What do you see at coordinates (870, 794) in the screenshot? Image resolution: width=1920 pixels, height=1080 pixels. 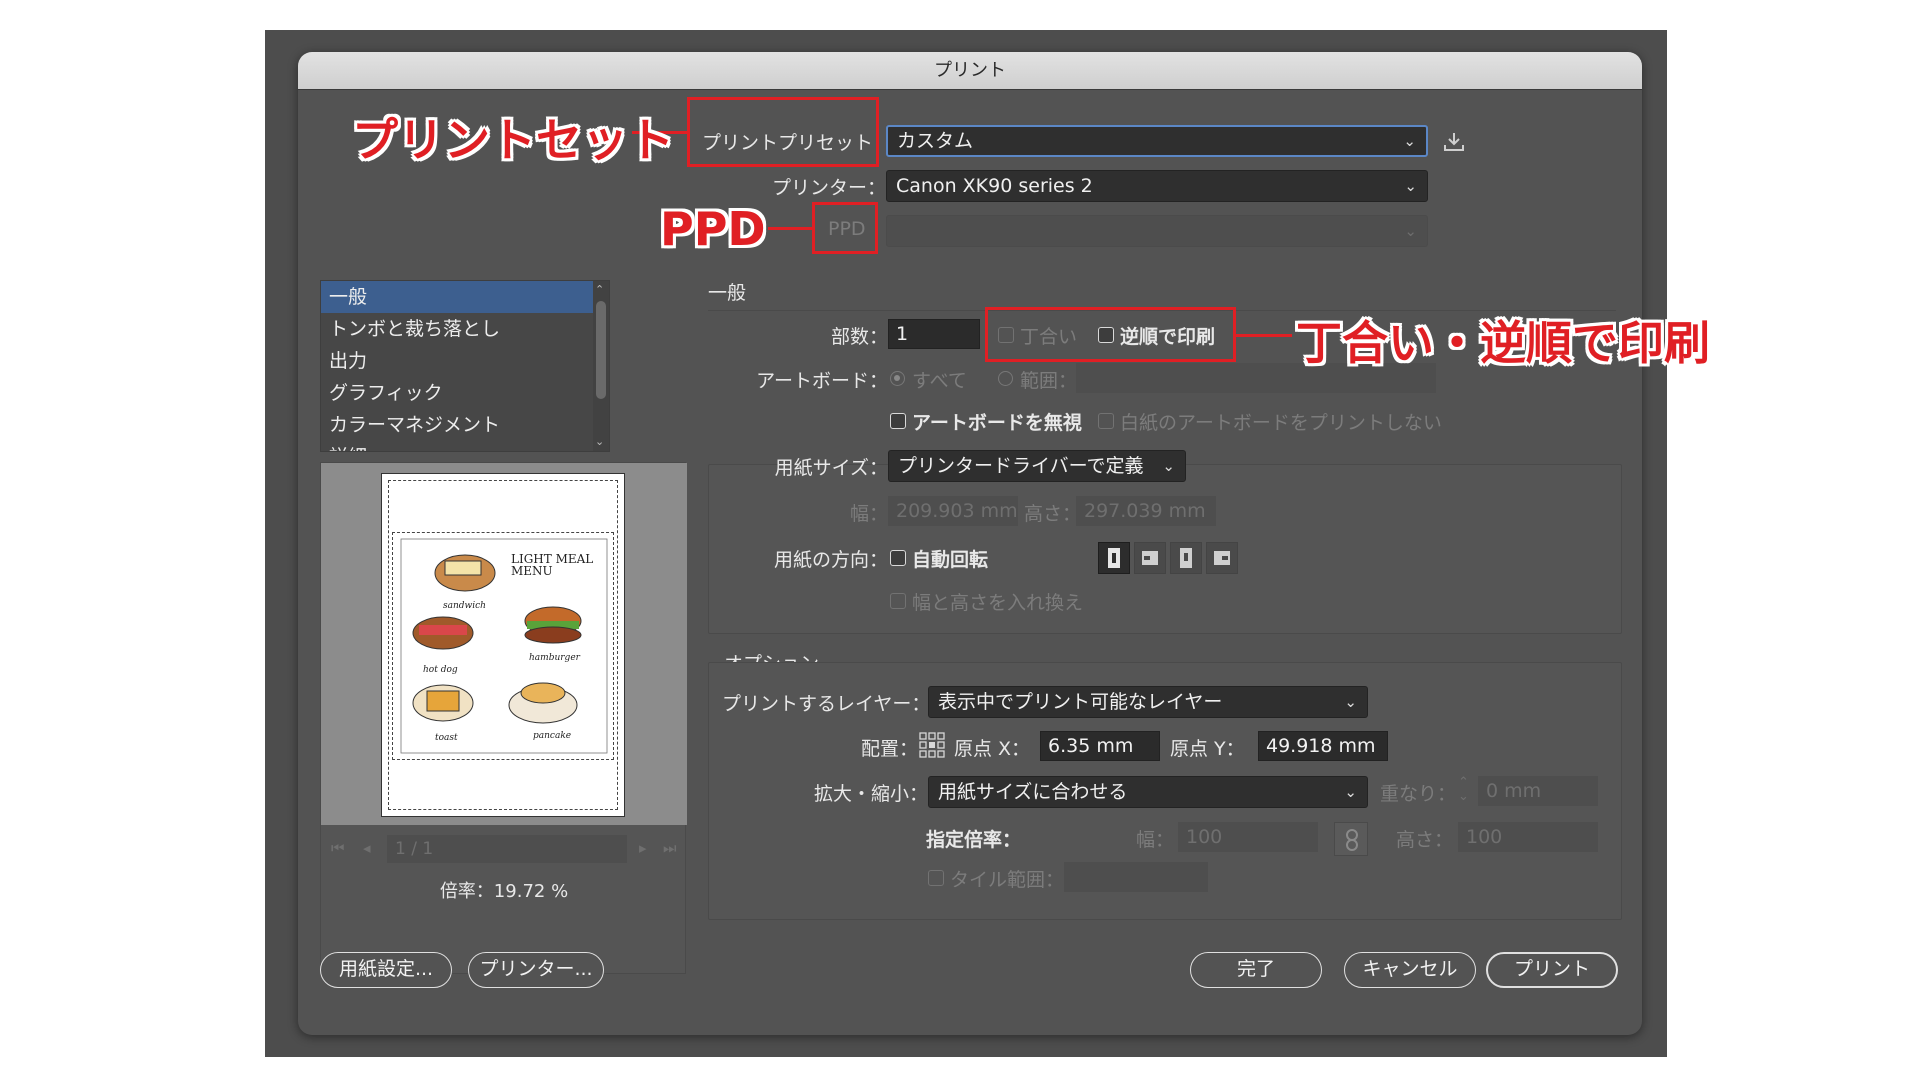 I see `scale-label: 拡大・縮小：` at bounding box center [870, 794].